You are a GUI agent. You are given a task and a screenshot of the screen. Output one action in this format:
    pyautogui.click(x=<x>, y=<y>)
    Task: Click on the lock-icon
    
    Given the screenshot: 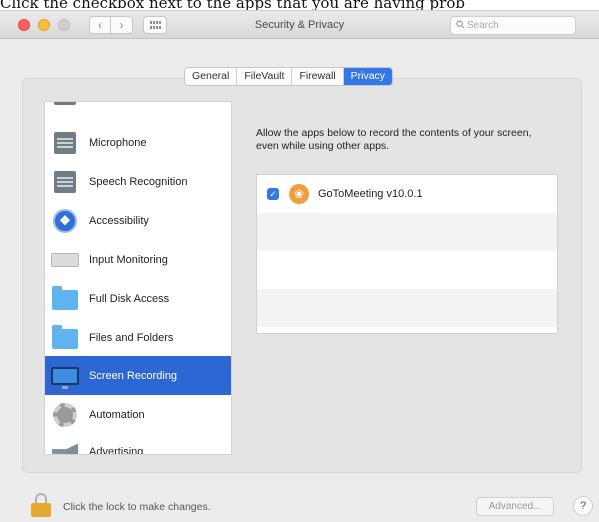 What is the action you would take?
    pyautogui.click(x=41, y=505)
    